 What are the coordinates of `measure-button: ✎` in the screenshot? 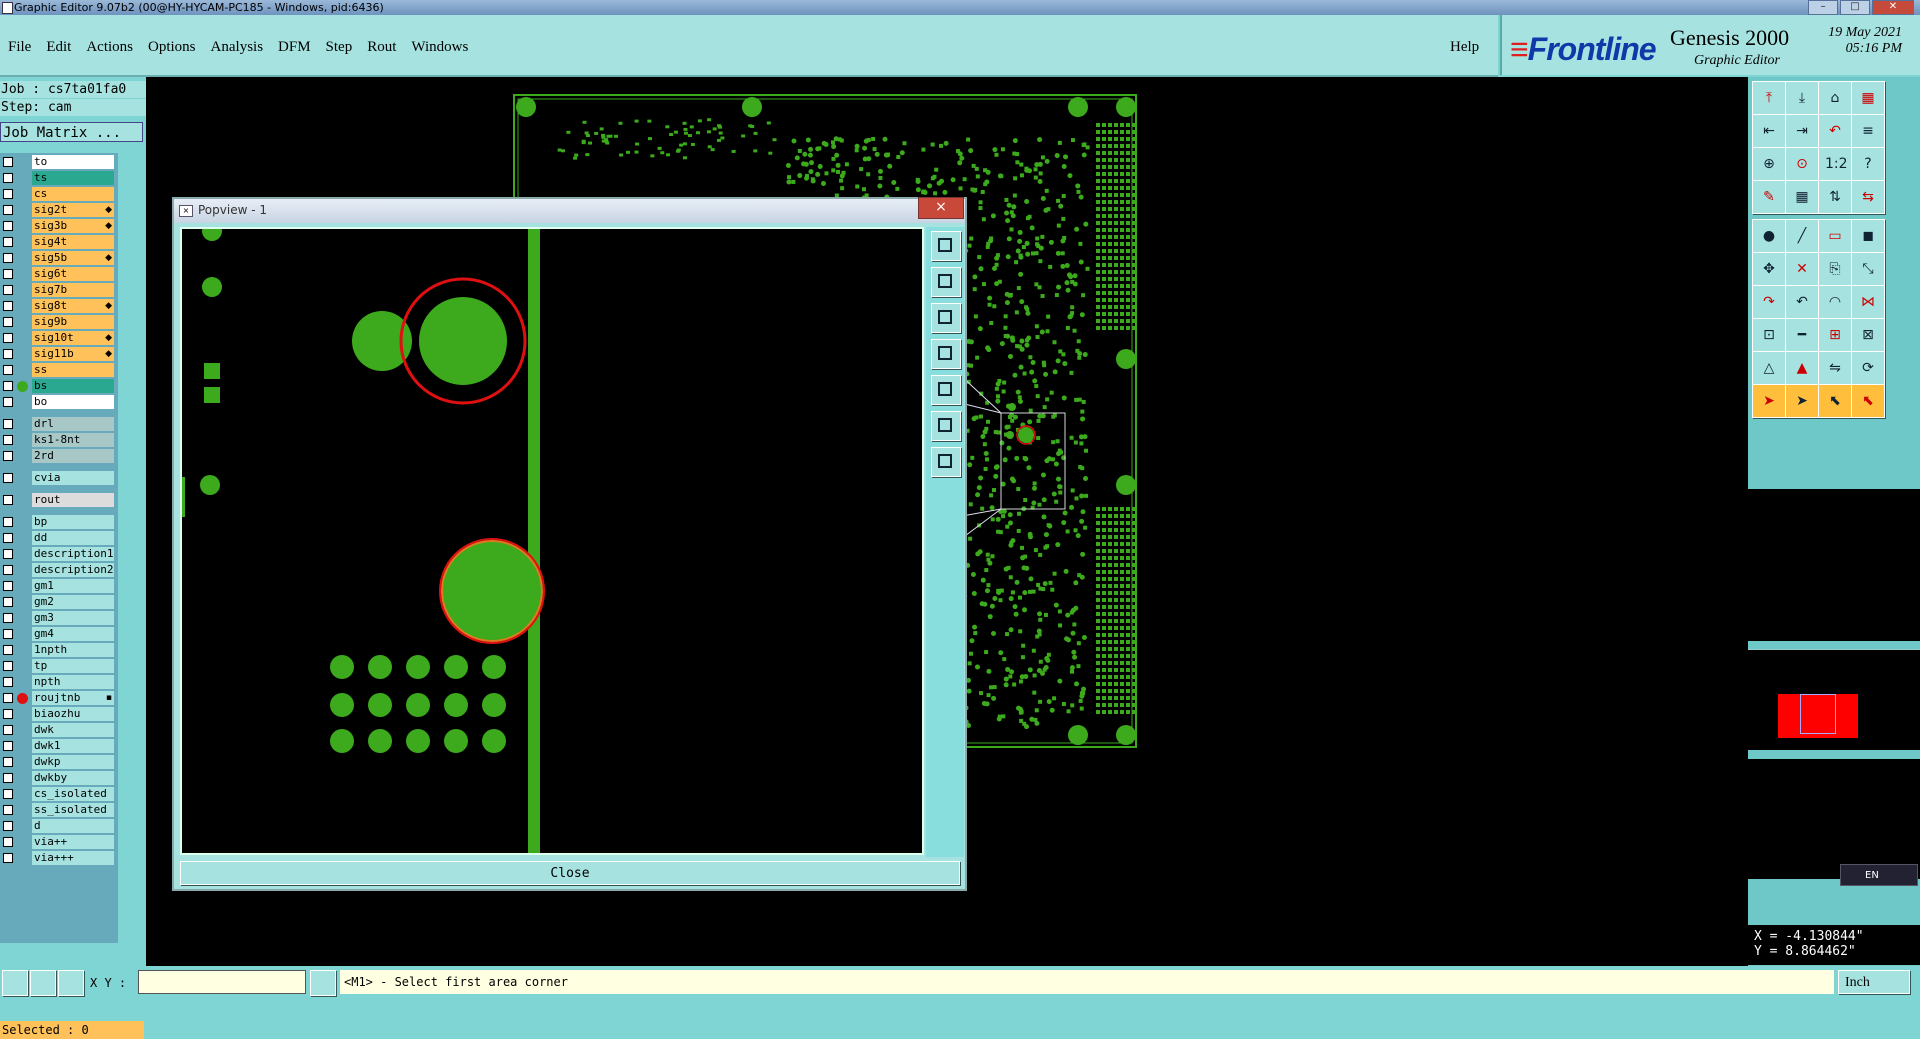 It's located at (1769, 197).